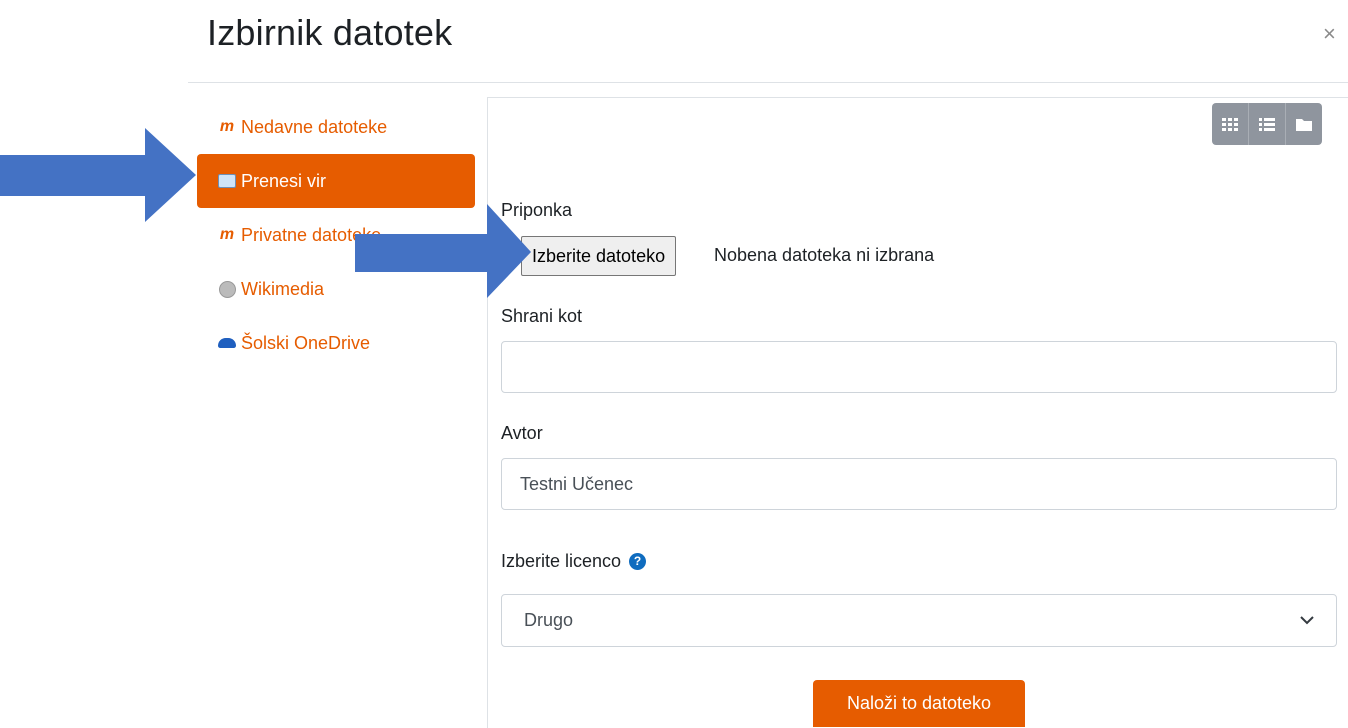 The height and width of the screenshot is (728, 1348). What do you see at coordinates (227, 181) in the screenshot?
I see `upload-icon` at bounding box center [227, 181].